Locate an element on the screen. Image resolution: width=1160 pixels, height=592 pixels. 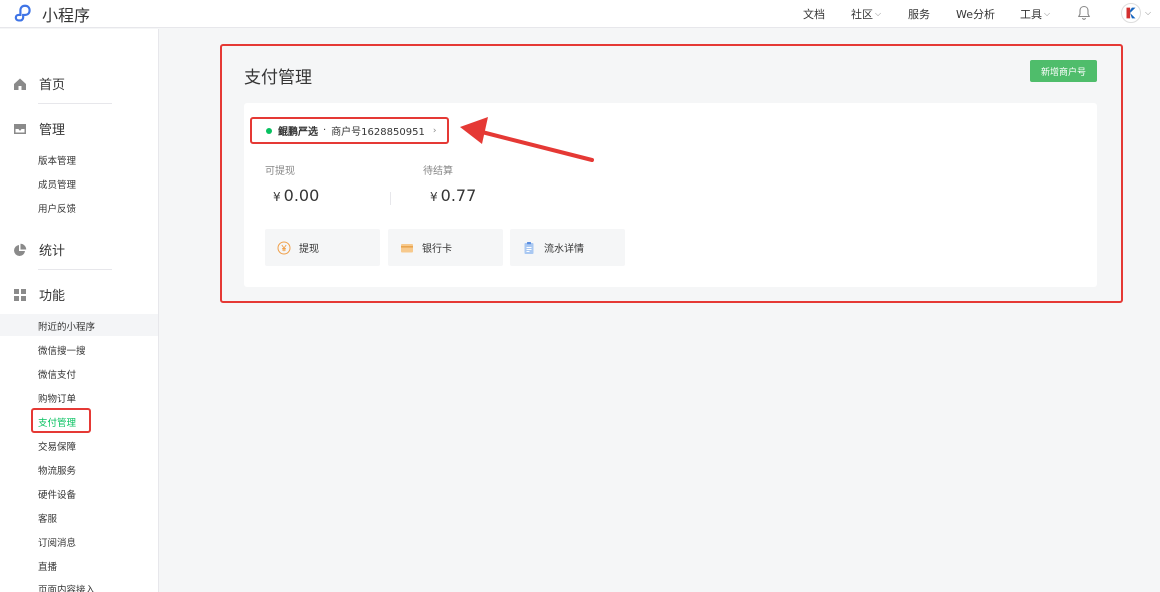
amount-value: 0.00 is located at coordinates (301, 195).